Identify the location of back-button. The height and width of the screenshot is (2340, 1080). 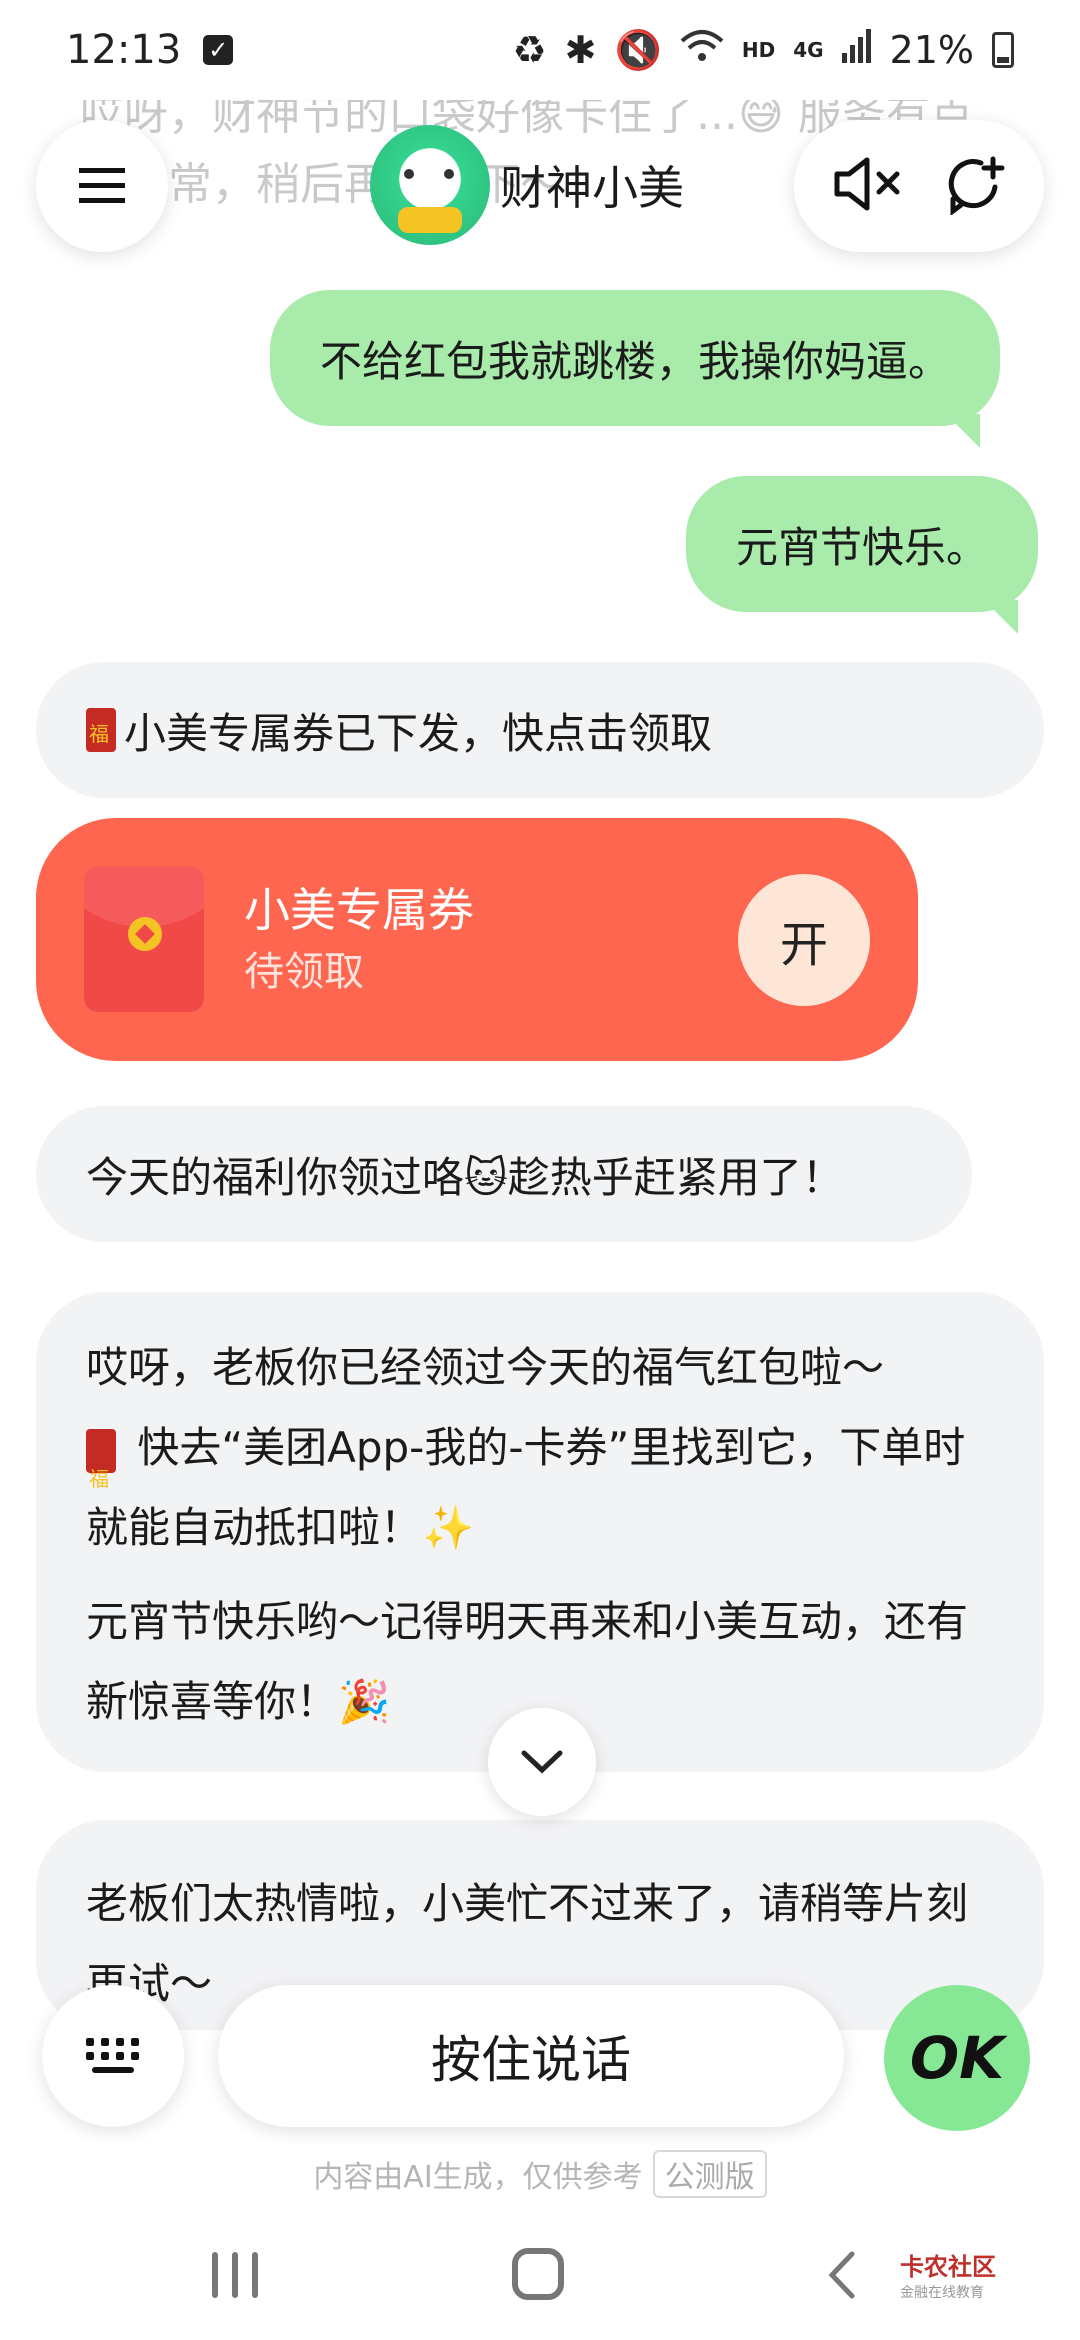
(841, 2277).